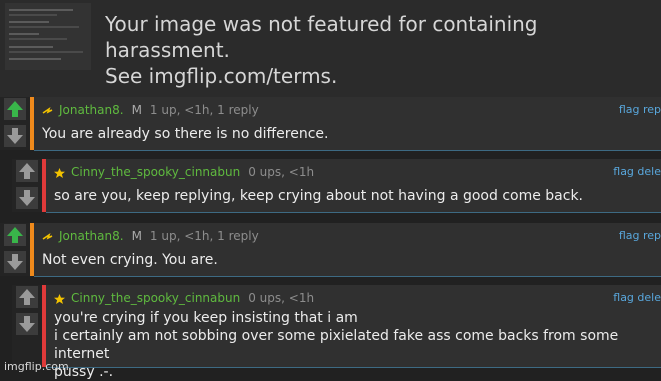 This screenshot has height=381, width=661. Describe the element at coordinates (48, 36) in the screenshot. I see `meme-thumbnail` at that location.